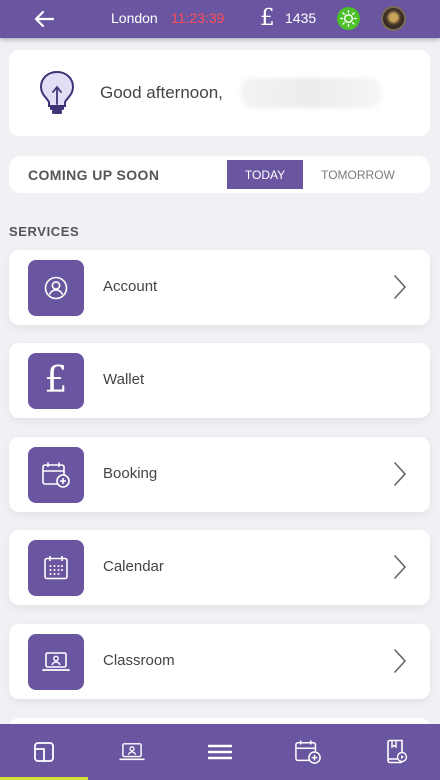  What do you see at coordinates (219, 380) in the screenshot?
I see `service-wallet: £ Wallet` at bounding box center [219, 380].